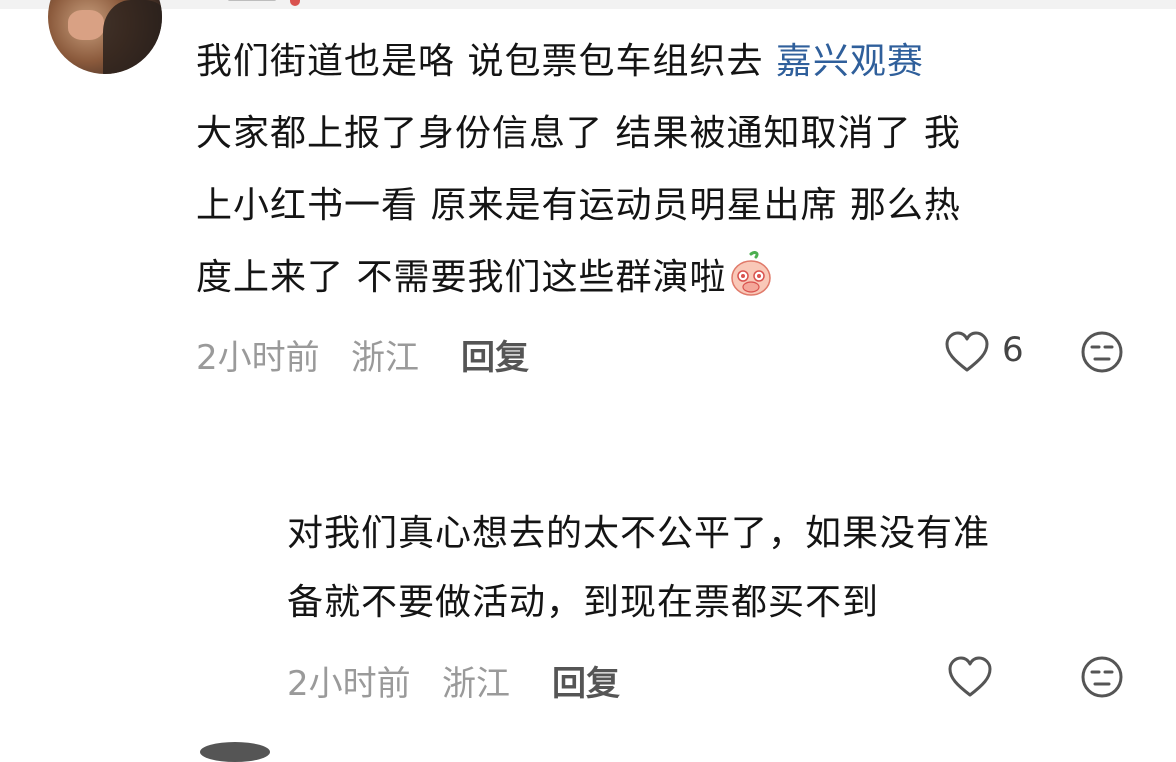 The width and height of the screenshot is (1176, 762). I want to click on shy-peach-emoji-icon, so click(751, 273).